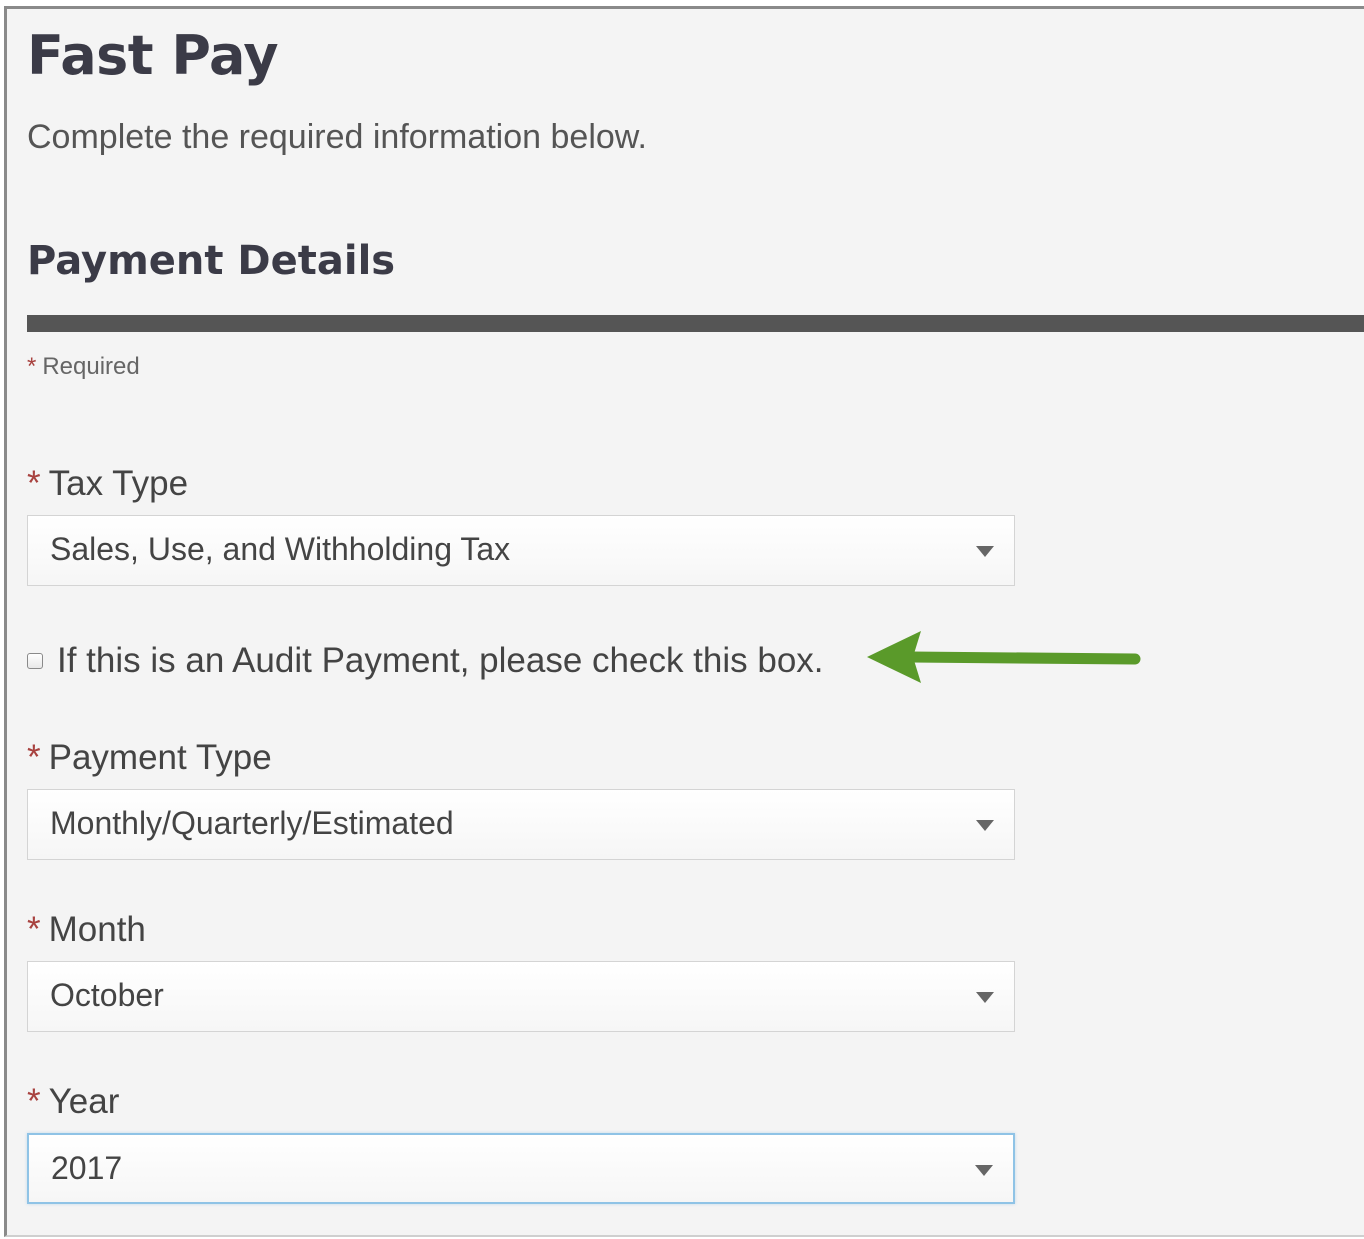 The image size is (1364, 1239). Describe the element at coordinates (97, 929) in the screenshot. I see `month-label-text: Month` at that location.